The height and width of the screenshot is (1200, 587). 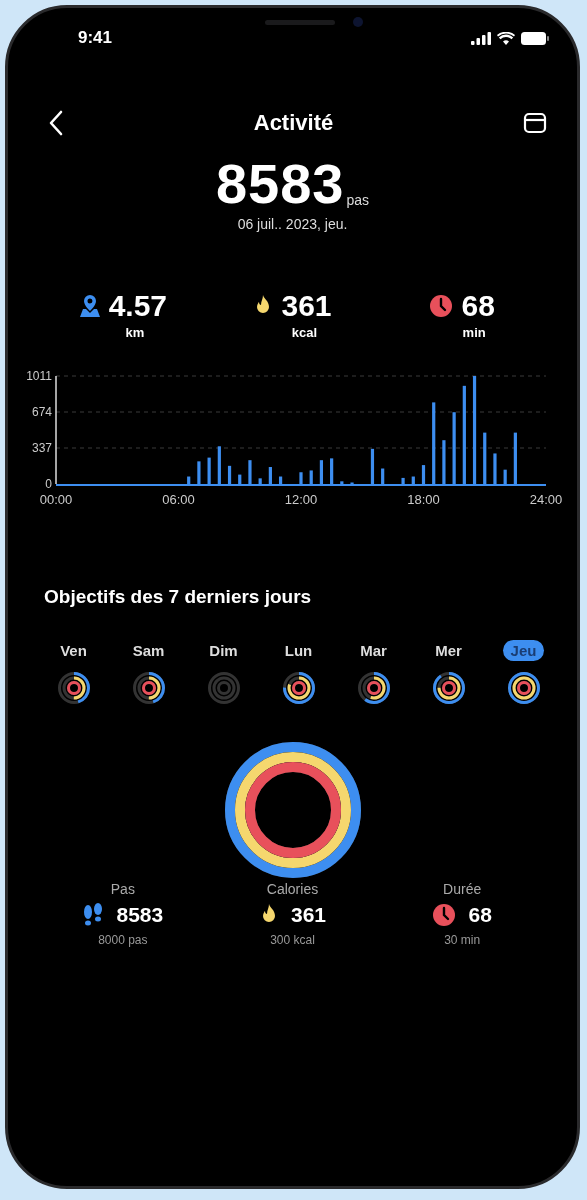 I want to click on day-tab: Mar, so click(x=373, y=650).